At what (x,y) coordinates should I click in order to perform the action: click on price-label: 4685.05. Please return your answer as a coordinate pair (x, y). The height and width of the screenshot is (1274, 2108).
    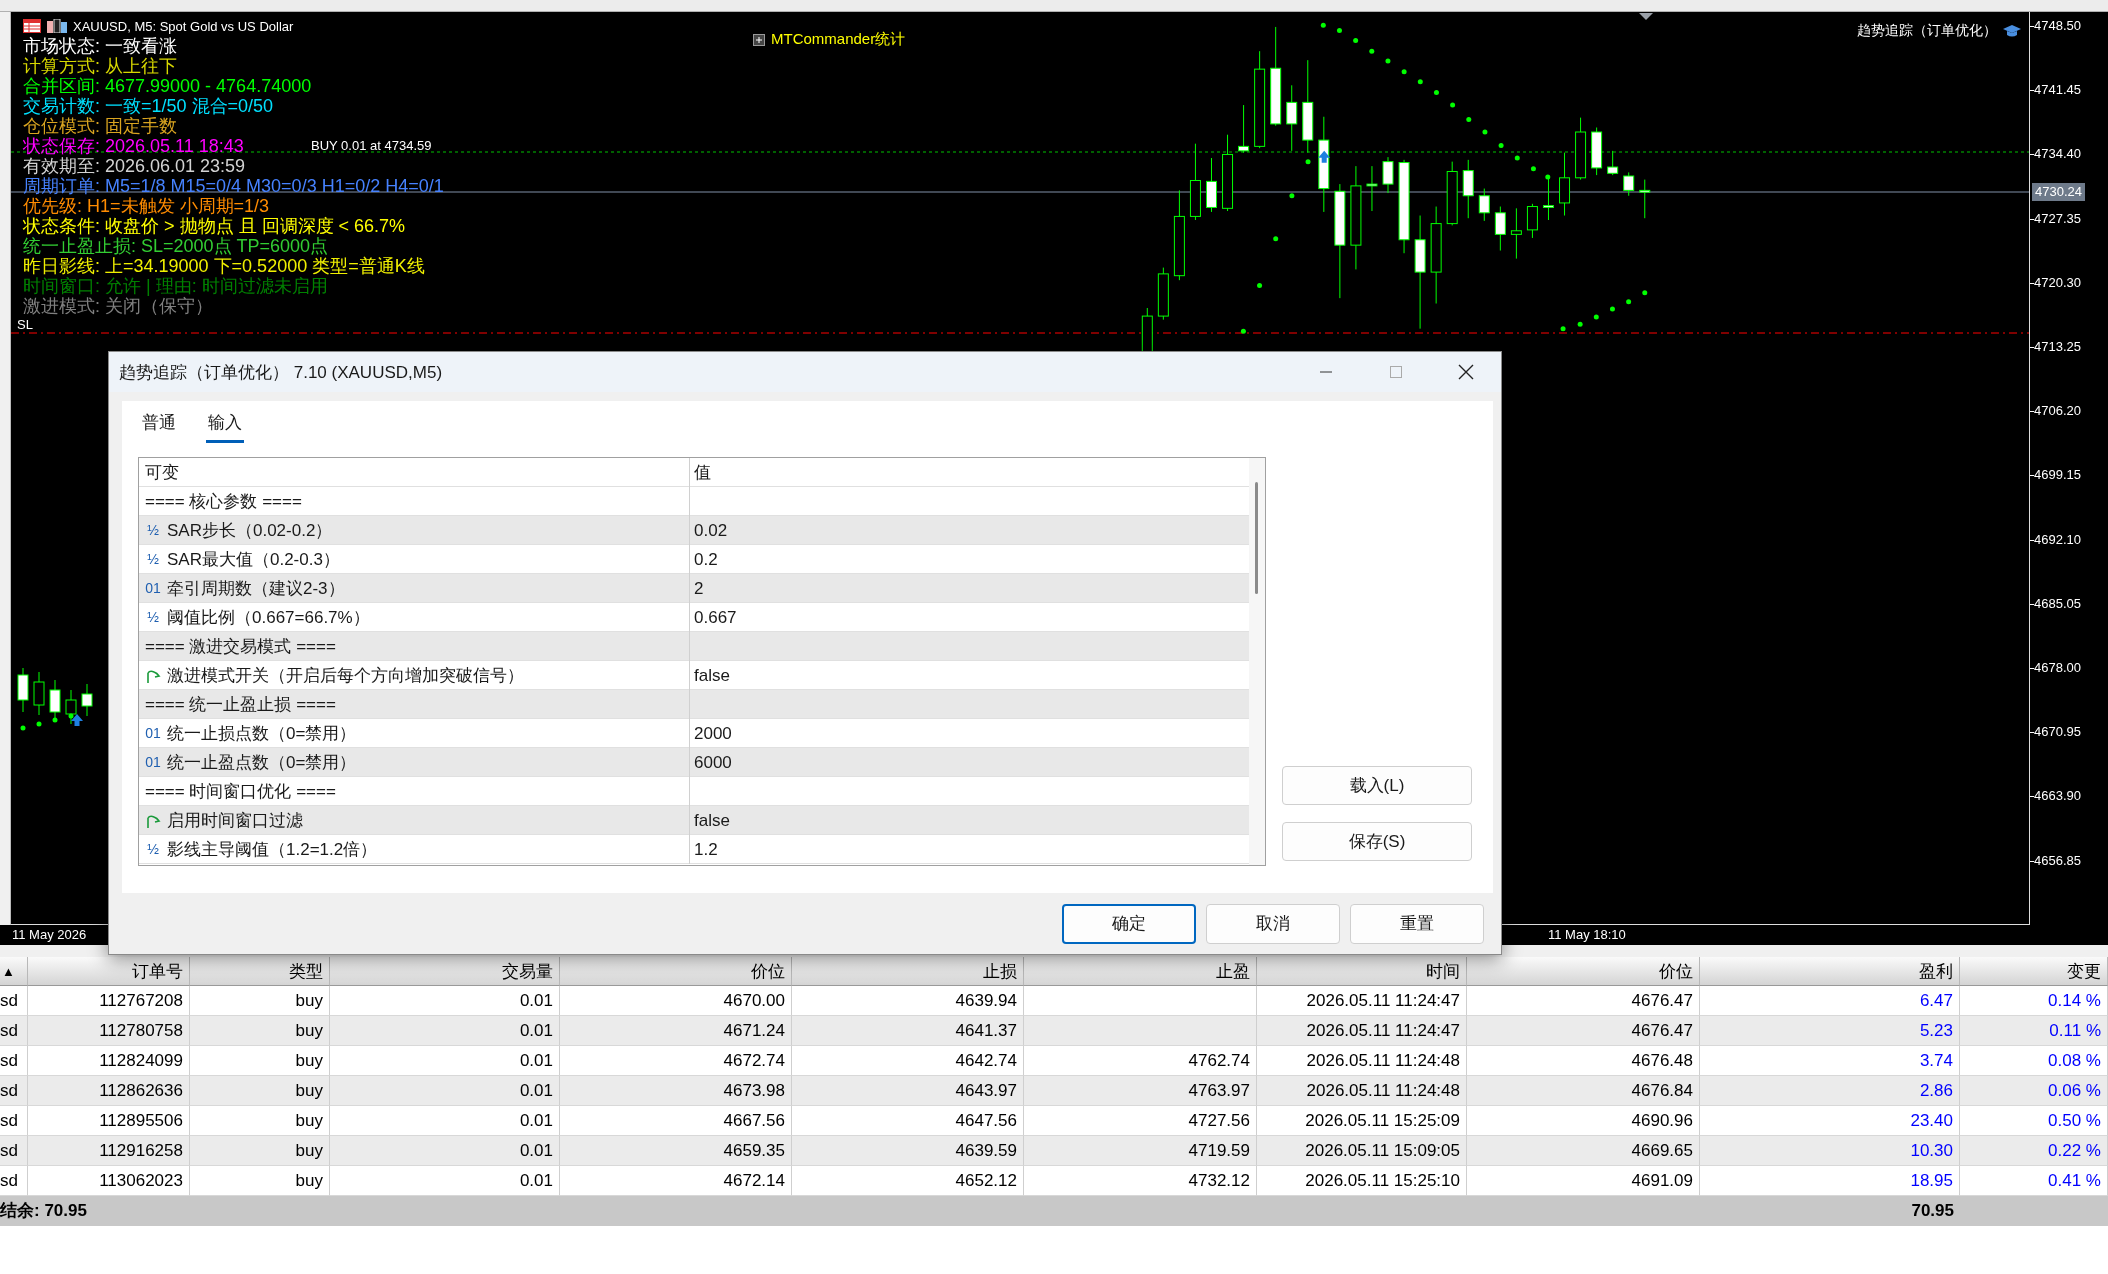
    Looking at the image, I should click on (2057, 603).